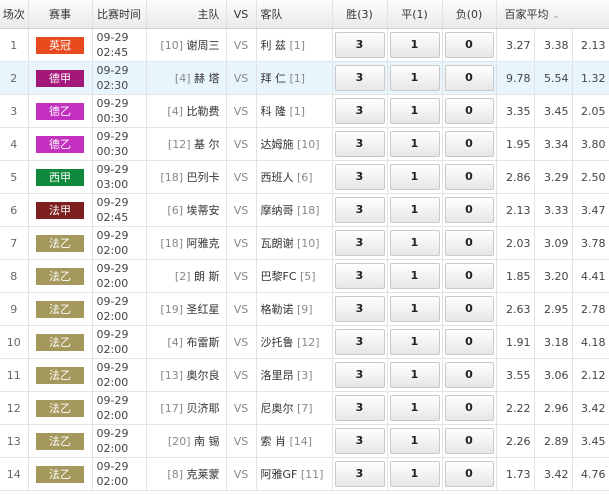  Describe the element at coordinates (590, 342) in the screenshot. I see `avg-odds-loss: 4.18` at that location.